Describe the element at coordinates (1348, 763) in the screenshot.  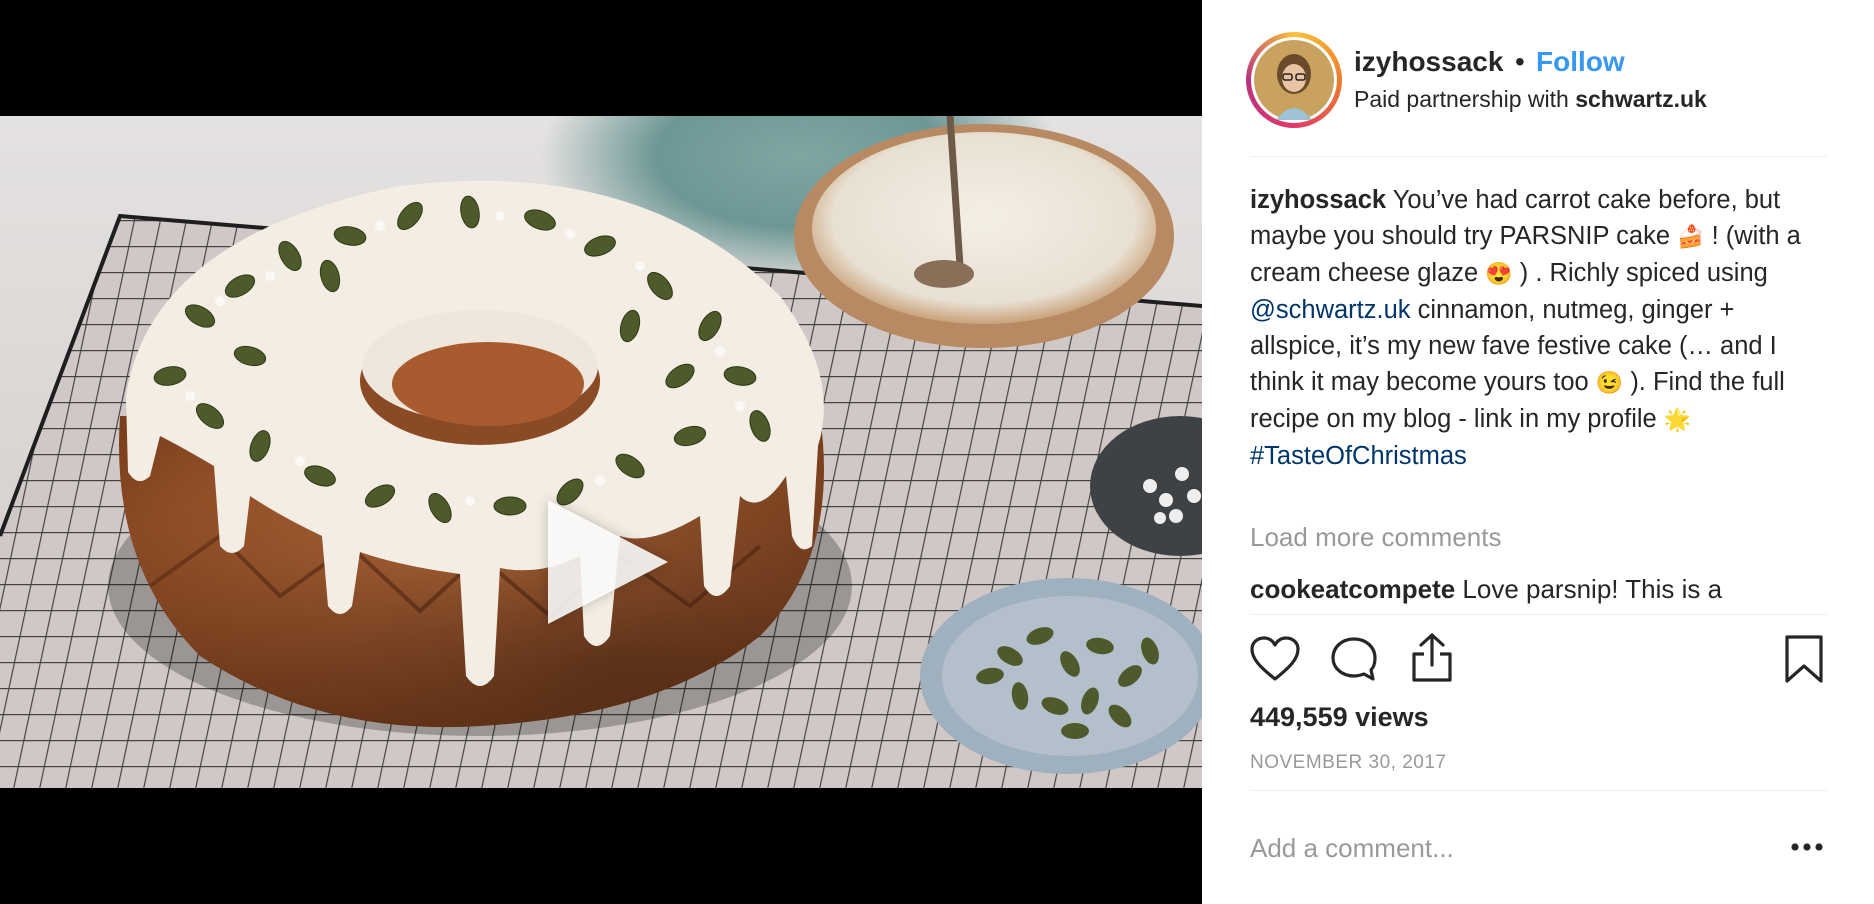
I see `post-date: NOVEMBER 30, 2017` at that location.